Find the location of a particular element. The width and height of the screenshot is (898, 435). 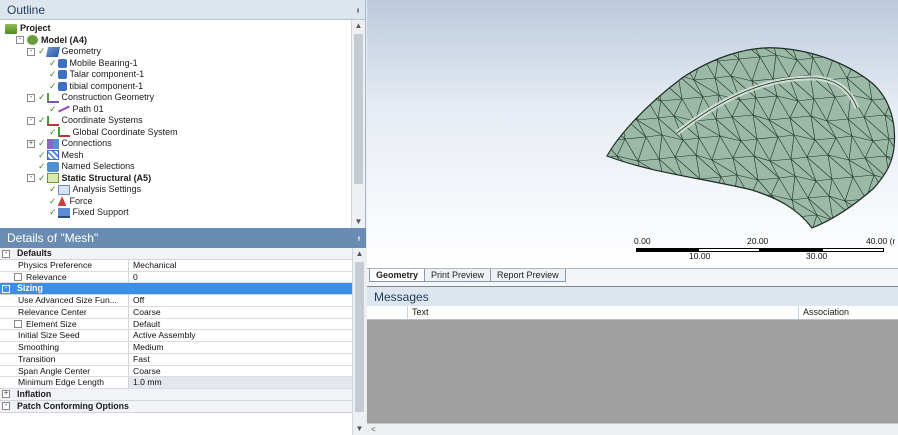

details-value: Mechanical is located at coordinates (240, 265).